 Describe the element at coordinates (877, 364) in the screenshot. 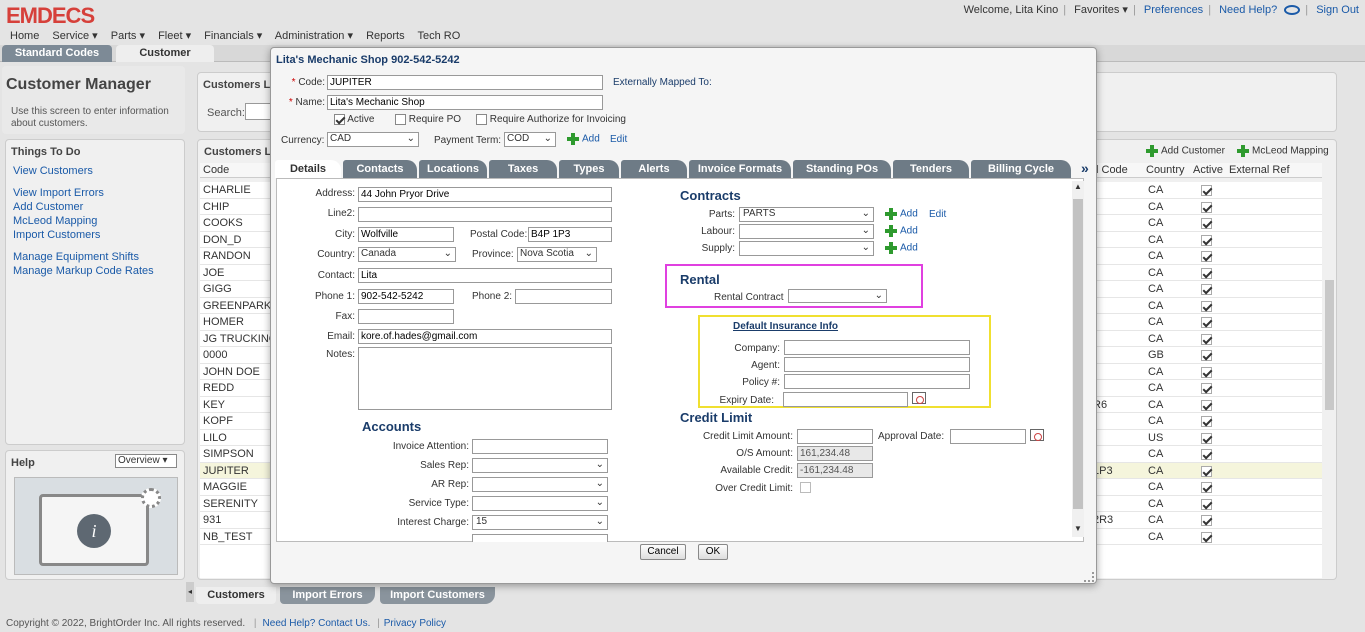

I see `insurance-agent-input` at that location.